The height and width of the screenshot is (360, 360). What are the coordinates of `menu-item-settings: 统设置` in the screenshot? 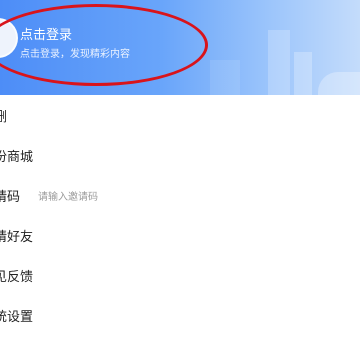 It's located at (180, 315).